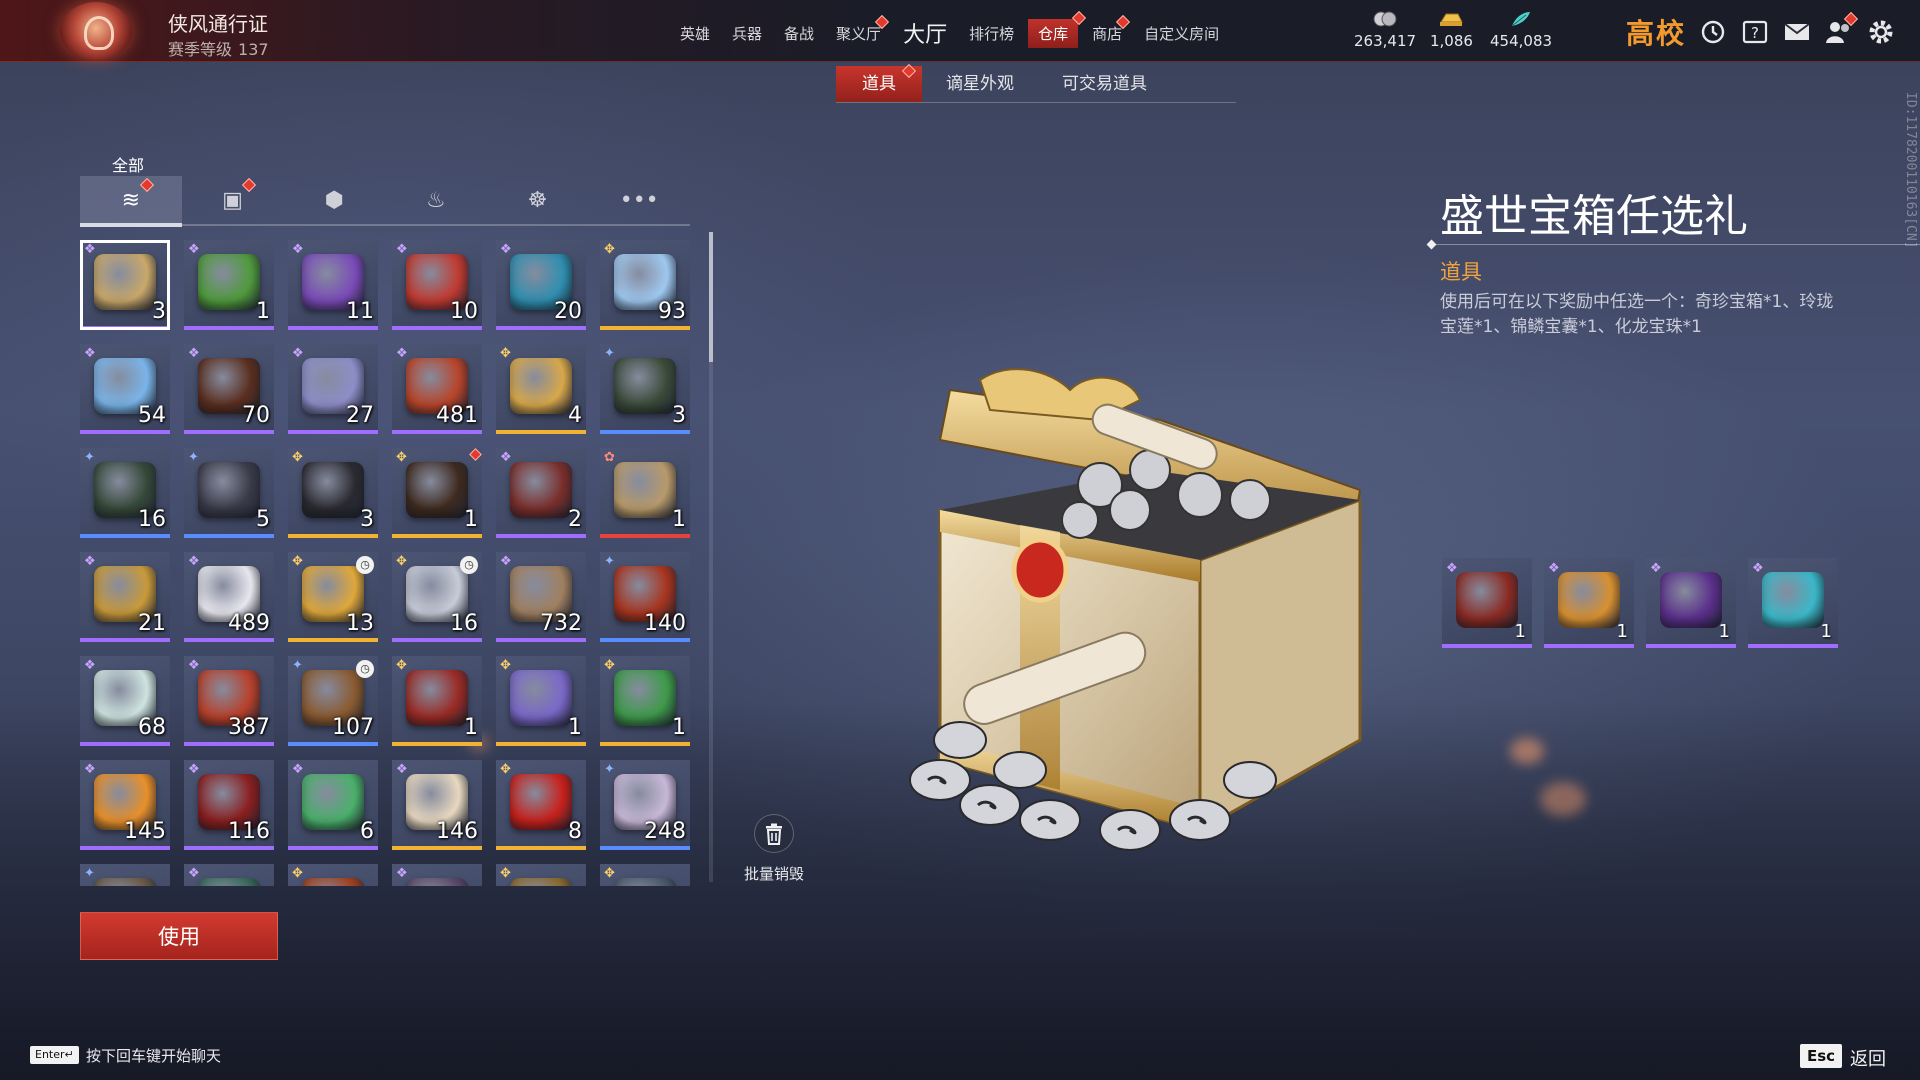 The height and width of the screenshot is (1080, 1920). What do you see at coordinates (437, 389) in the screenshot?
I see `inventory-item: ❖ 481` at bounding box center [437, 389].